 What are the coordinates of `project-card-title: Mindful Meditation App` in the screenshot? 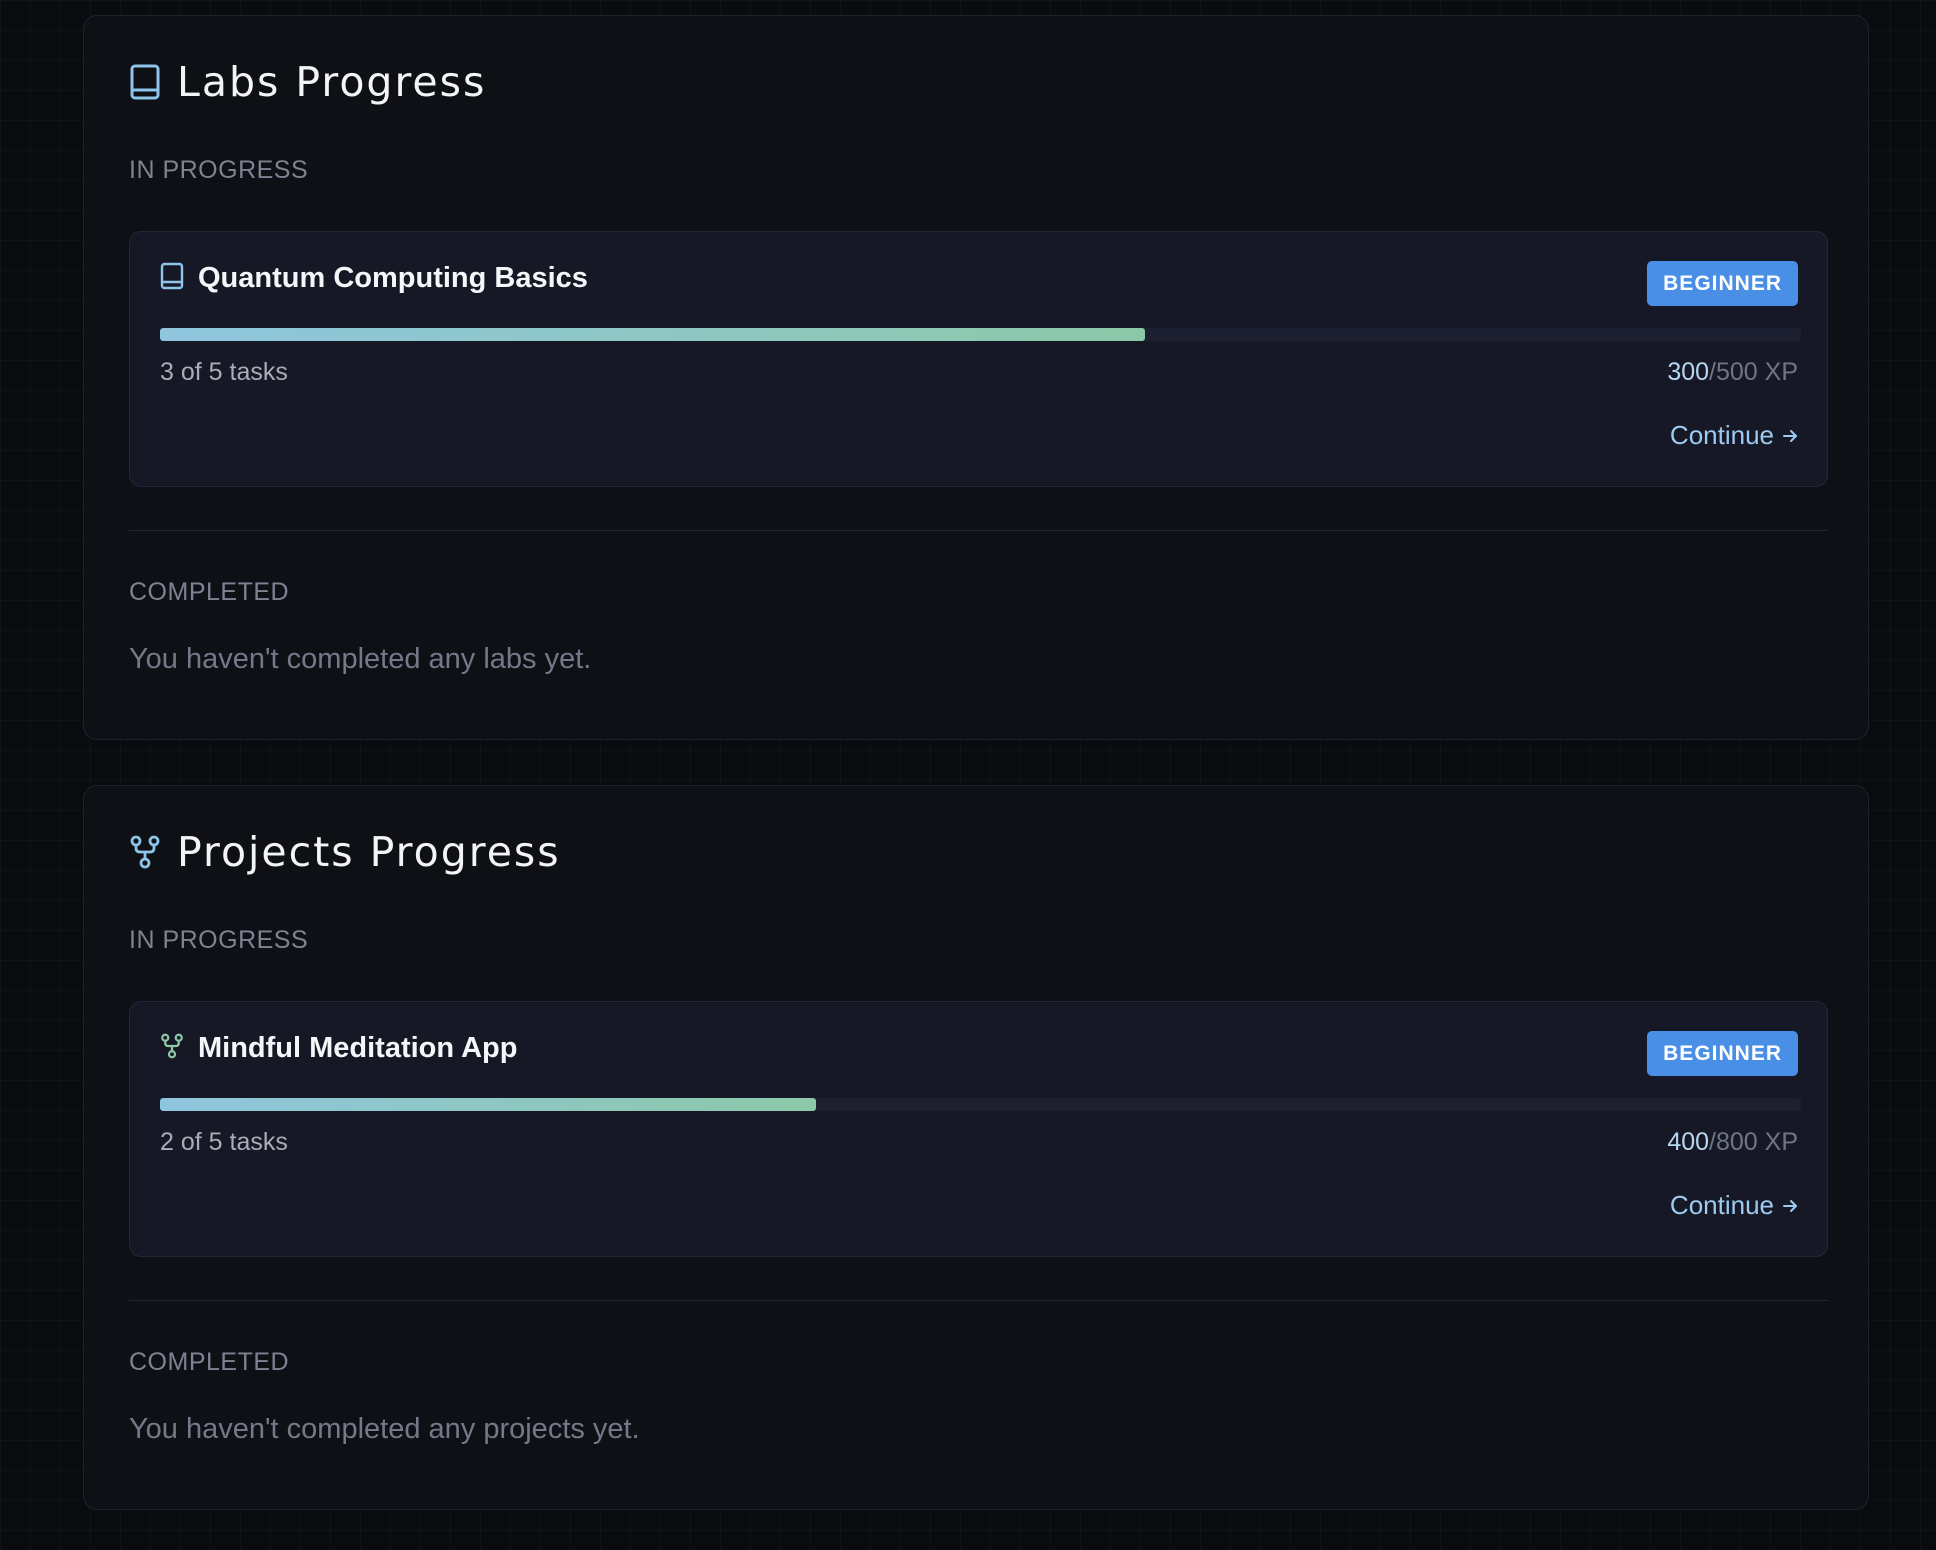 It's located at (358, 1048).